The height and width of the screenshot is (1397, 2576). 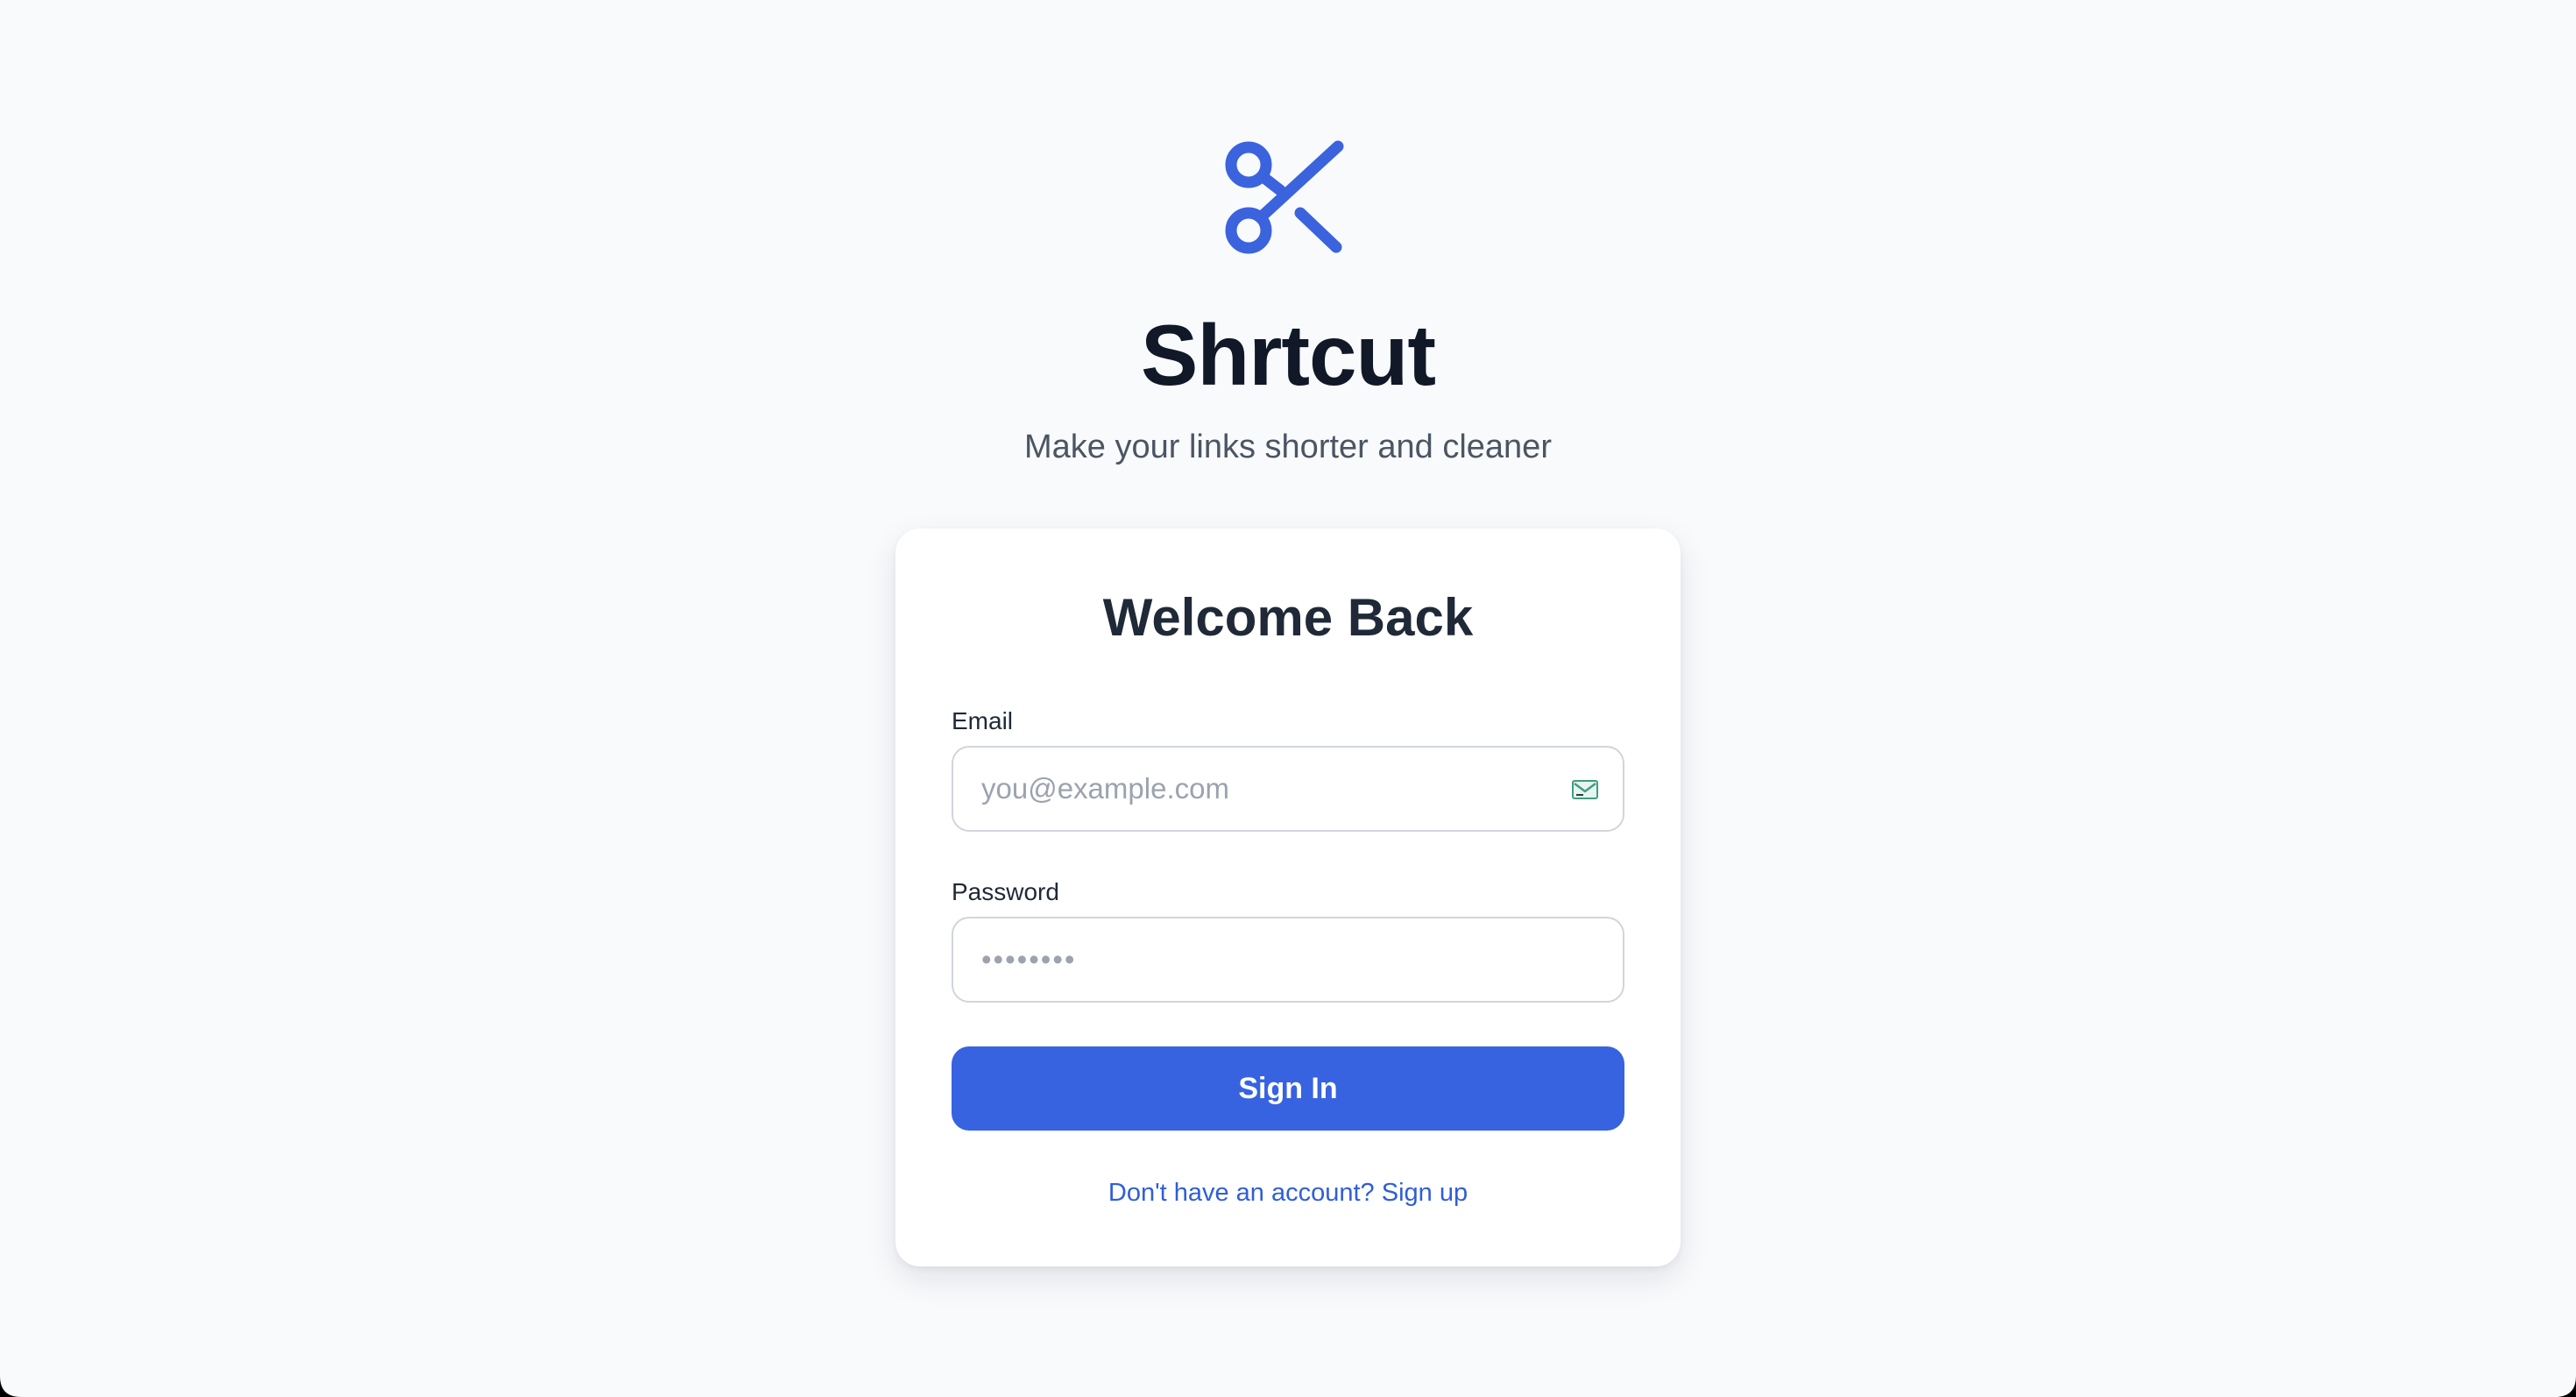 What do you see at coordinates (1288, 447) in the screenshot?
I see `app-tagline: Make your links shorter and cleaner` at bounding box center [1288, 447].